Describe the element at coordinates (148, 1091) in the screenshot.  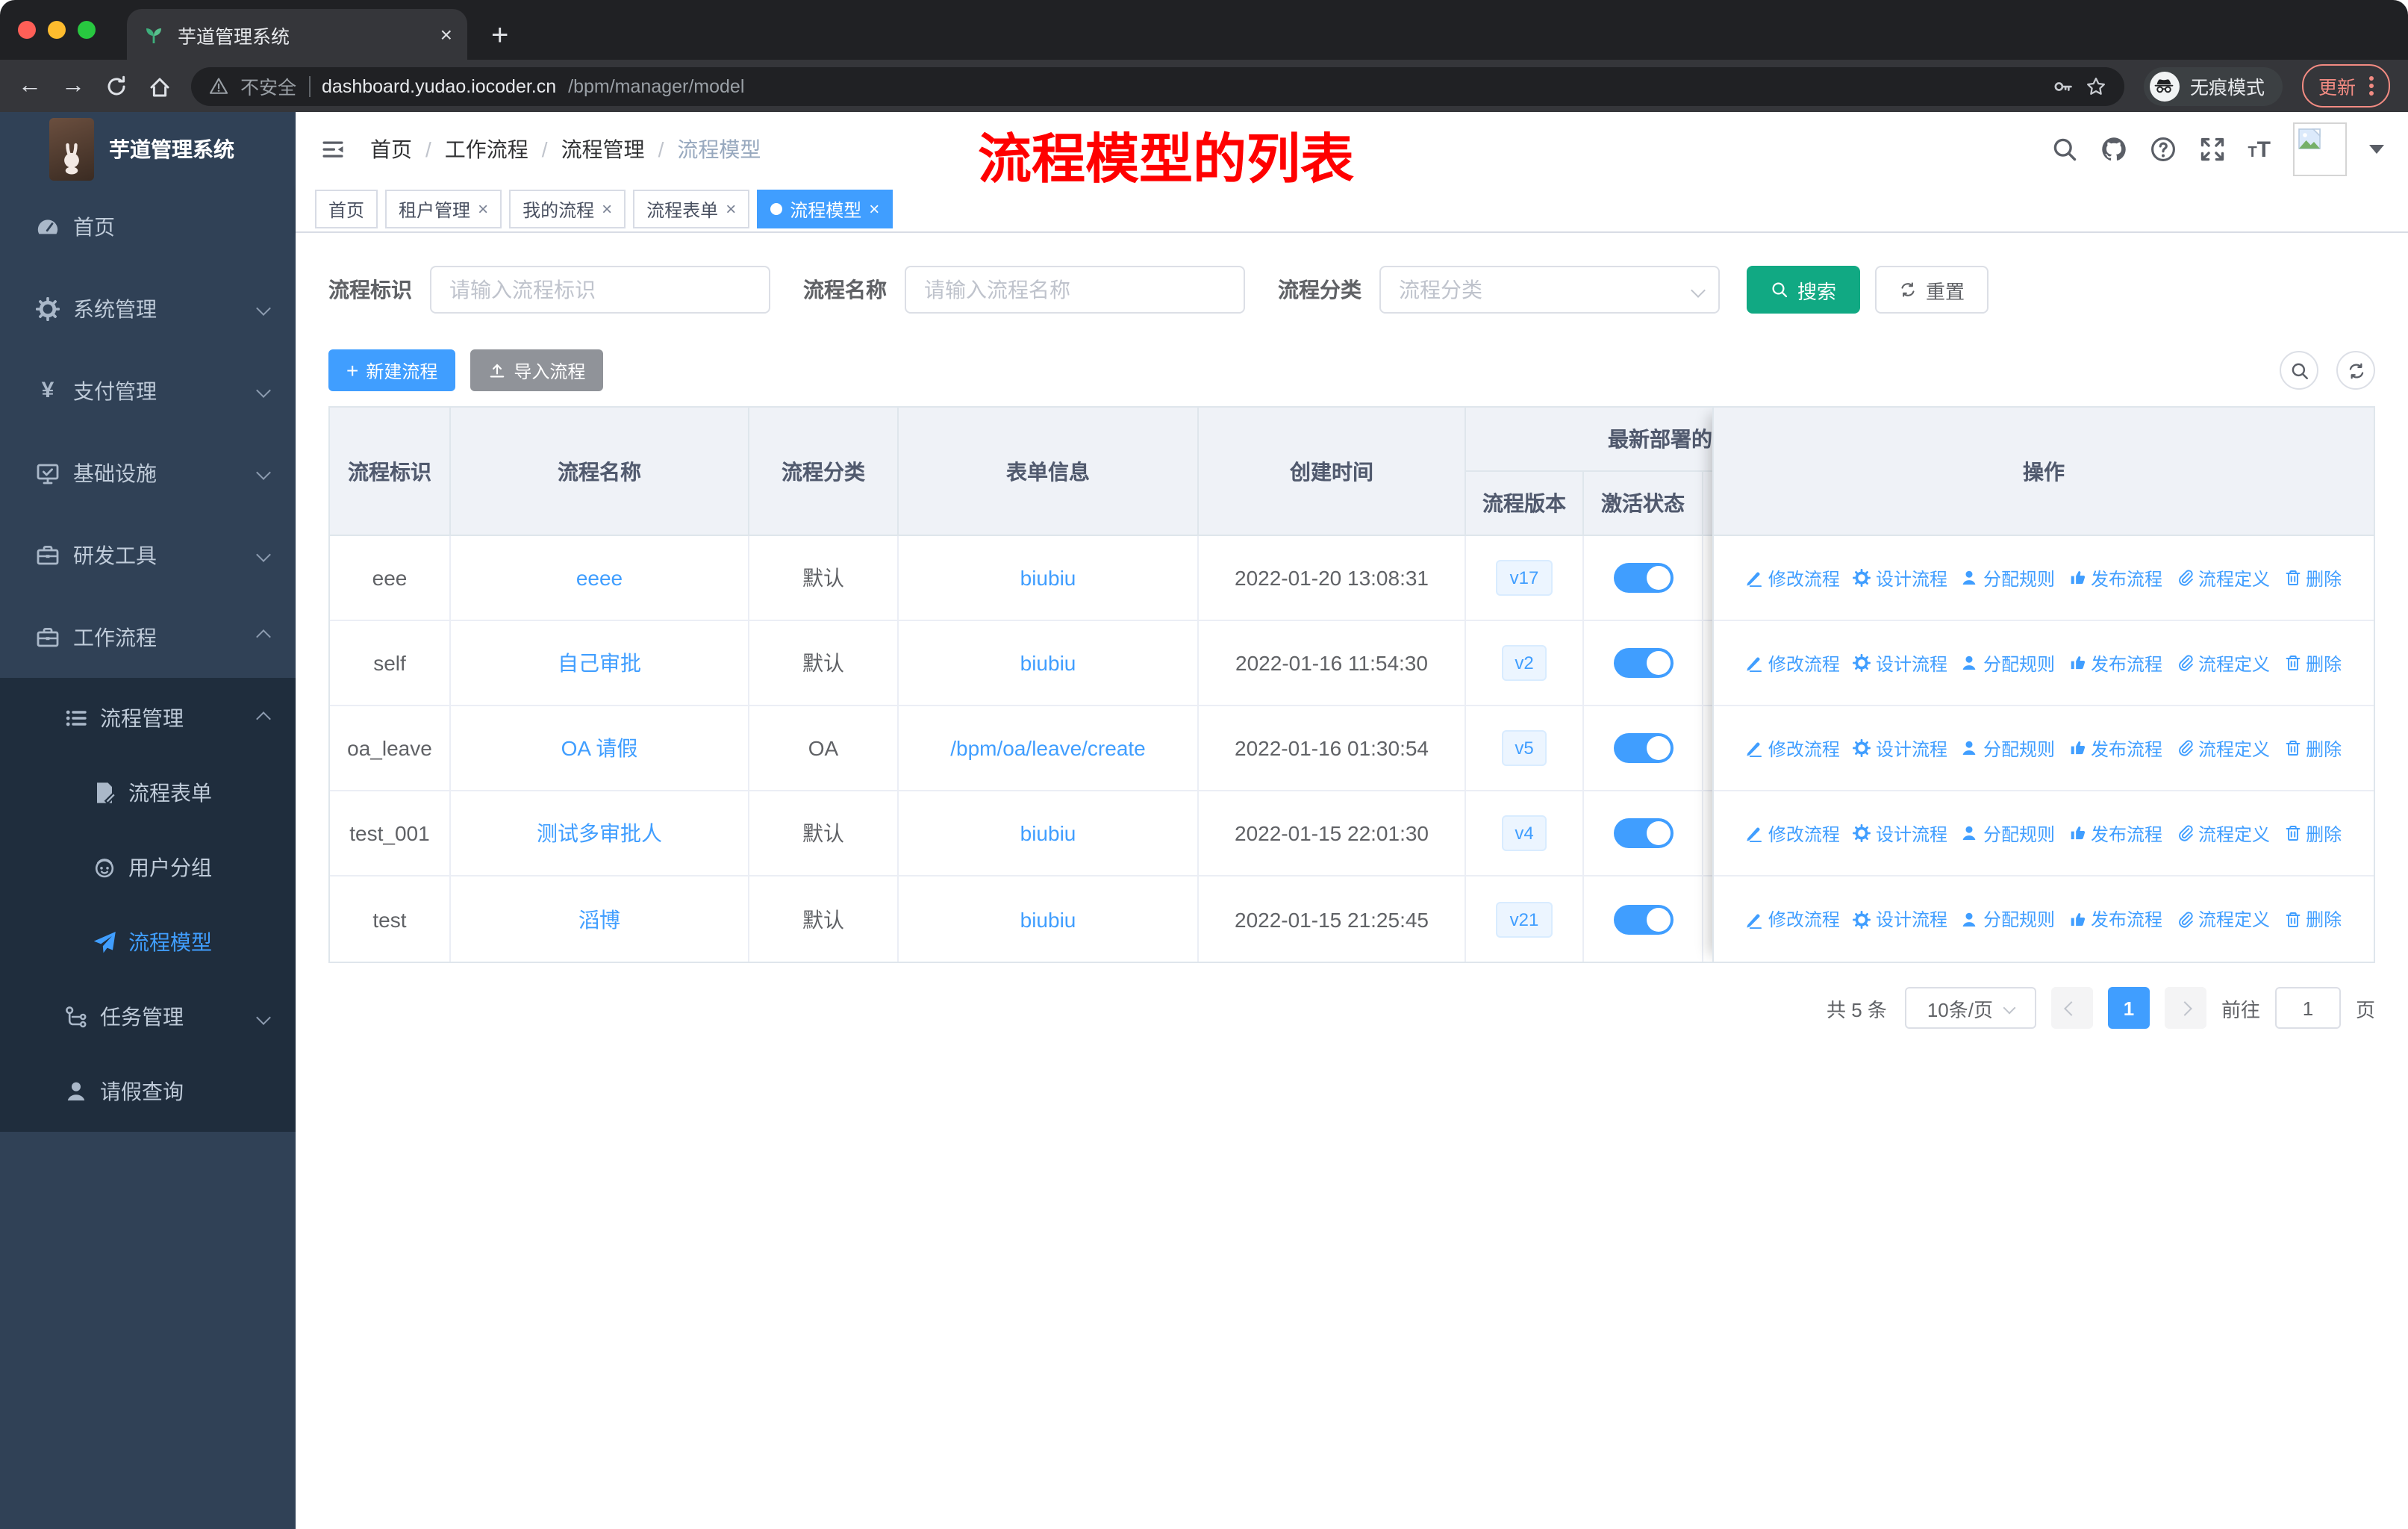
I see `sidebar-item-leave-query: 请假查询` at that location.